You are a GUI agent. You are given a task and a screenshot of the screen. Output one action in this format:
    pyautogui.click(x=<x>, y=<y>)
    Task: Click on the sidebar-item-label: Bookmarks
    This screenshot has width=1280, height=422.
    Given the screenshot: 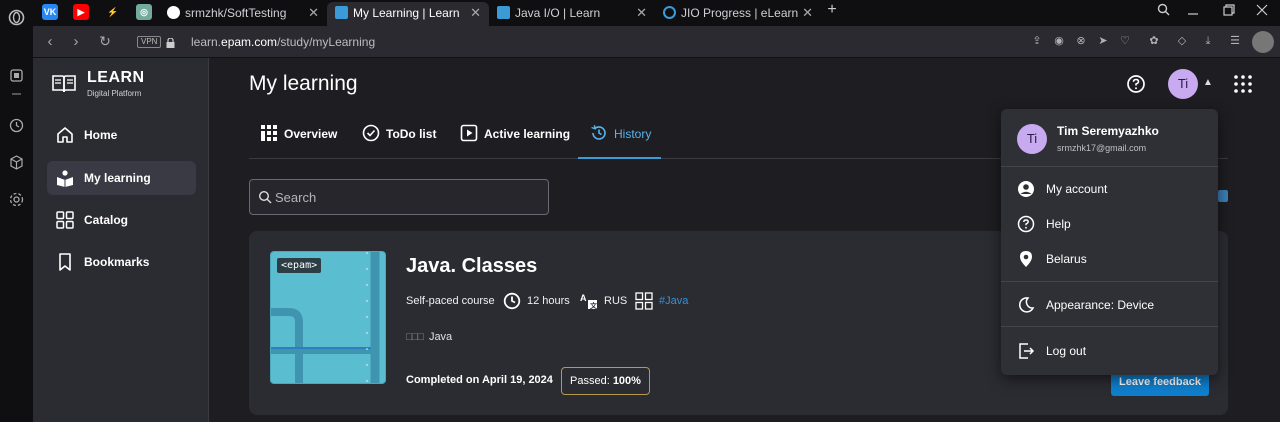 What is the action you would take?
    pyautogui.click(x=117, y=262)
    